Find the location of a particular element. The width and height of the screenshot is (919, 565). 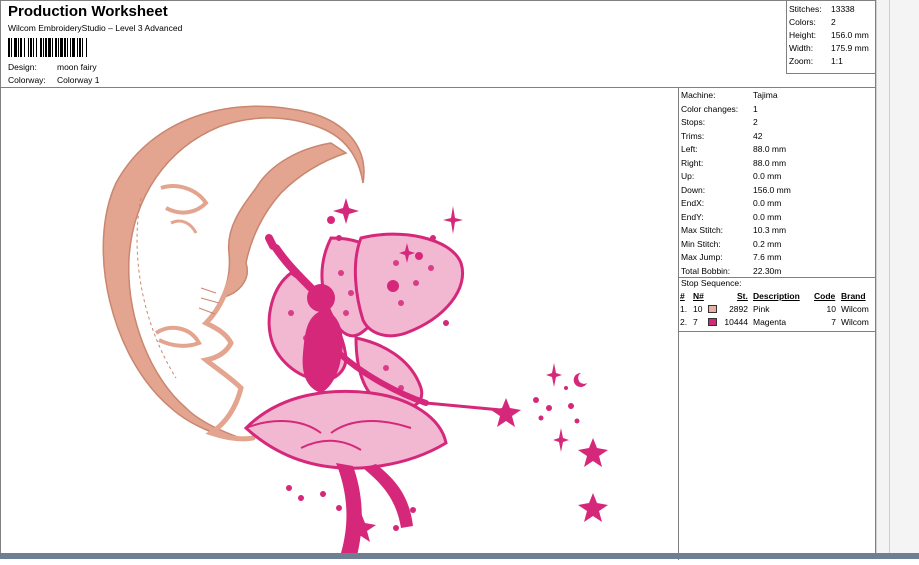

height-label: Height: is located at coordinates (802, 35).